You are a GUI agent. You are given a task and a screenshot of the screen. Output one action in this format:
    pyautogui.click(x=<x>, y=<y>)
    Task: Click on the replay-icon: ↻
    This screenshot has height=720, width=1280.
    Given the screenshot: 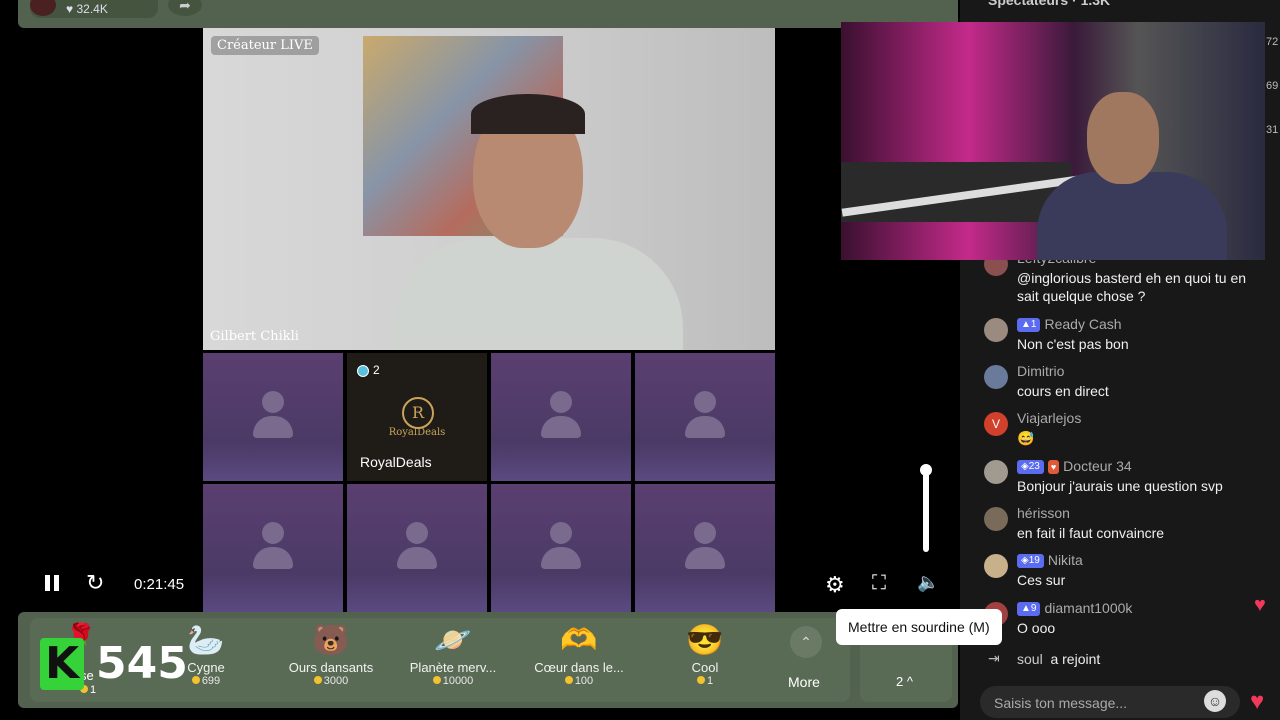 What is the action you would take?
    pyautogui.click(x=95, y=583)
    